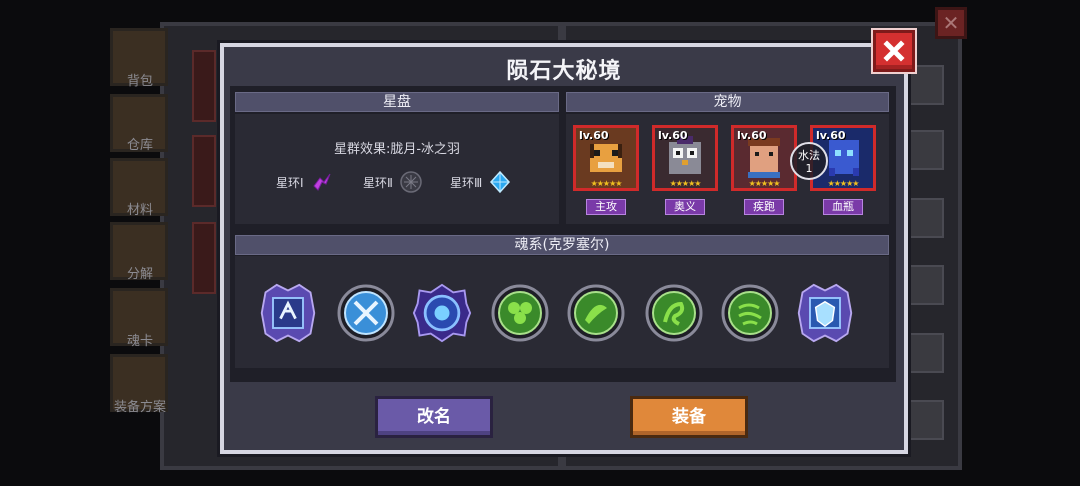  I want to click on ice-shield-icon, so click(825, 313).